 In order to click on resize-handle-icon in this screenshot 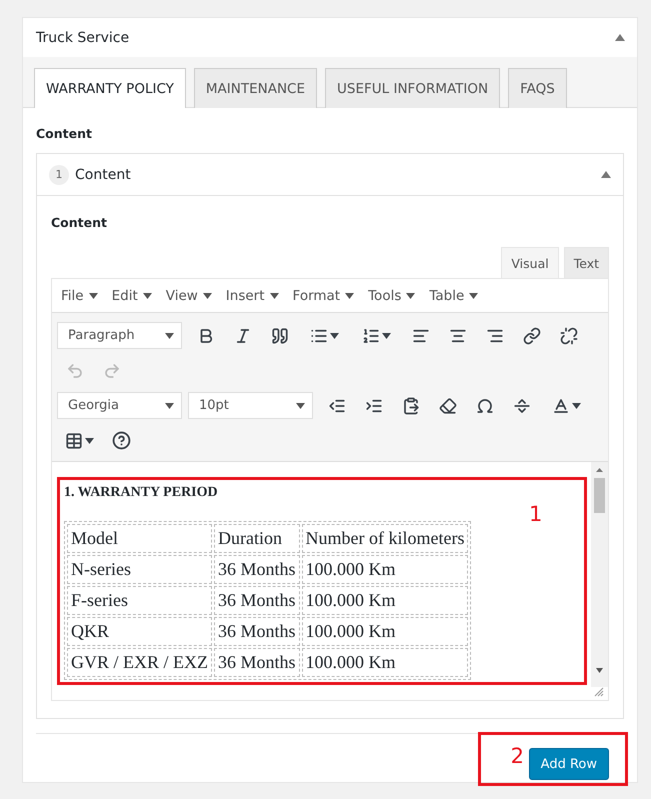, I will do `click(599, 692)`.